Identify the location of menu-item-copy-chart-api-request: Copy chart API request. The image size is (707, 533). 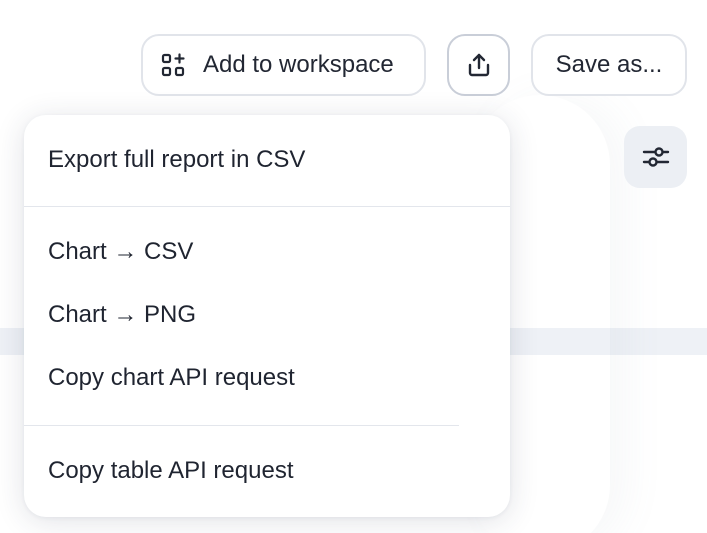
(171, 378).